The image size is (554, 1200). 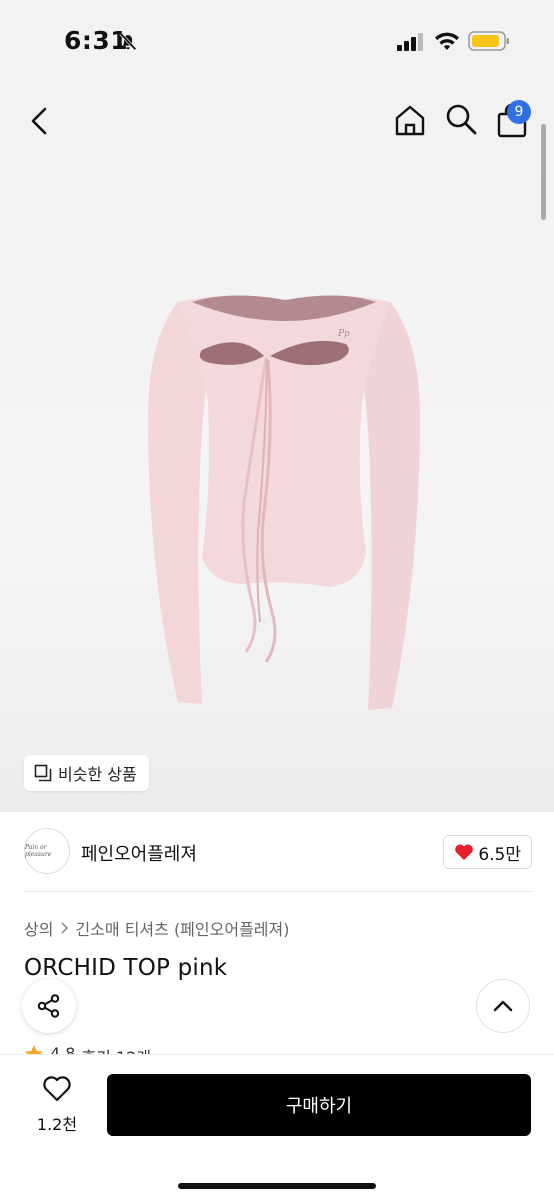 I want to click on brand-name: 페인오어플레져, so click(x=139, y=853).